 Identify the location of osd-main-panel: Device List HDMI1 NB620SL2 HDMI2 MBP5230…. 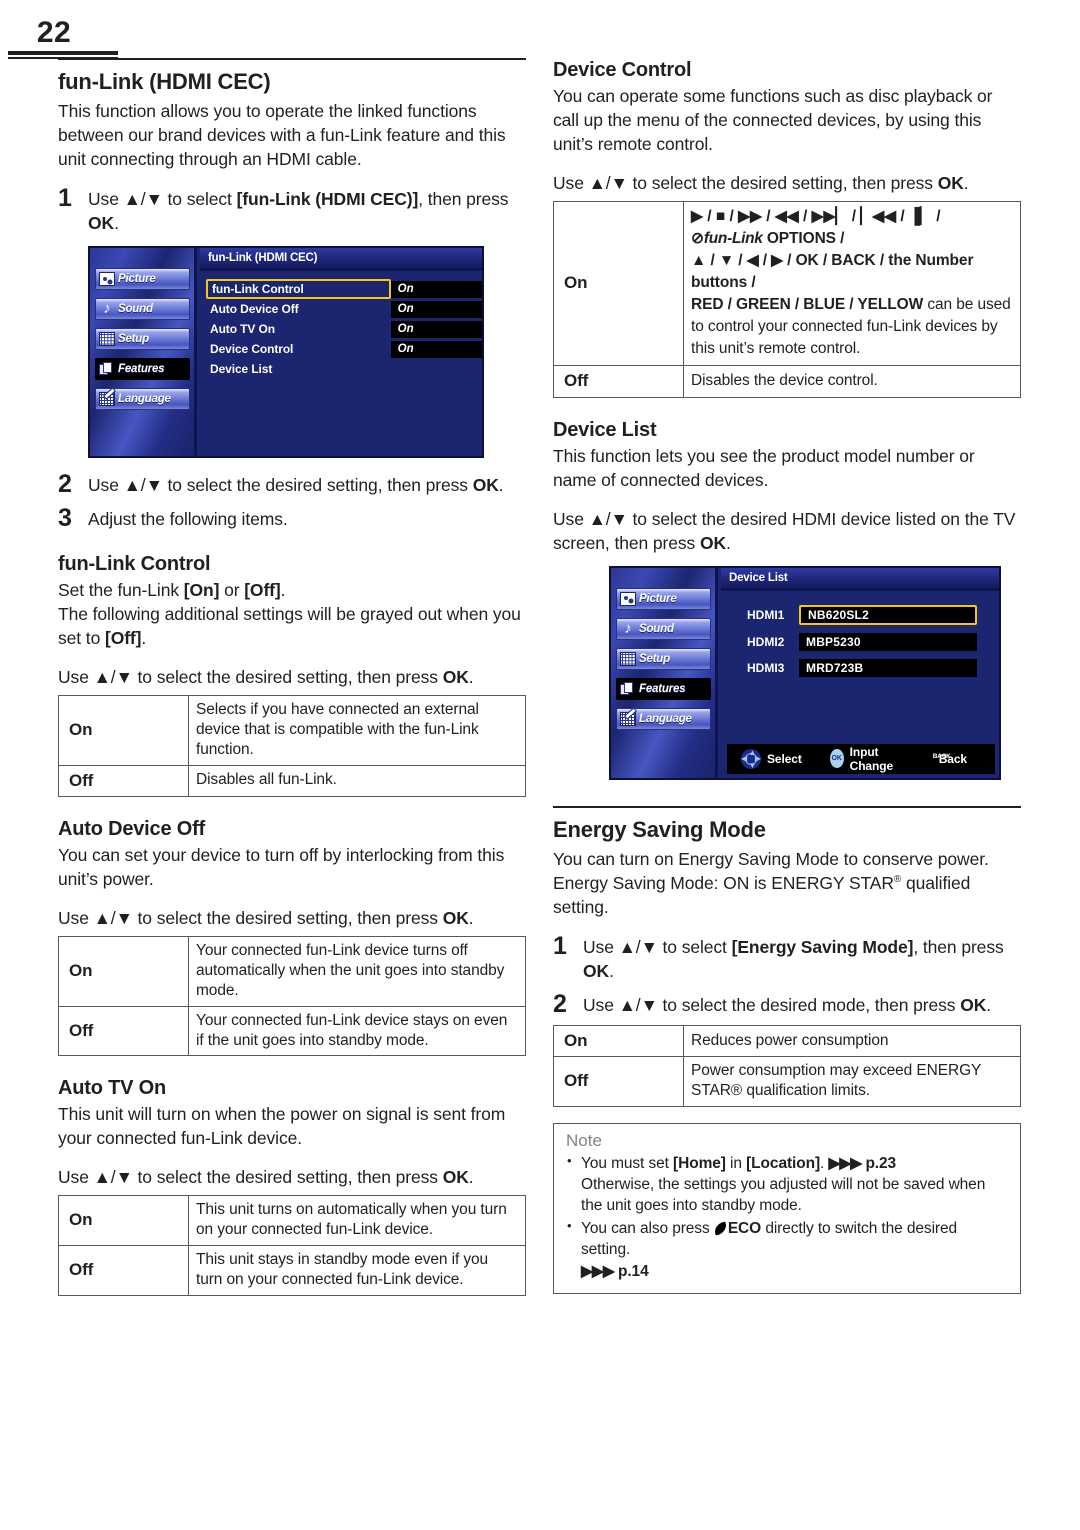
(860, 672).